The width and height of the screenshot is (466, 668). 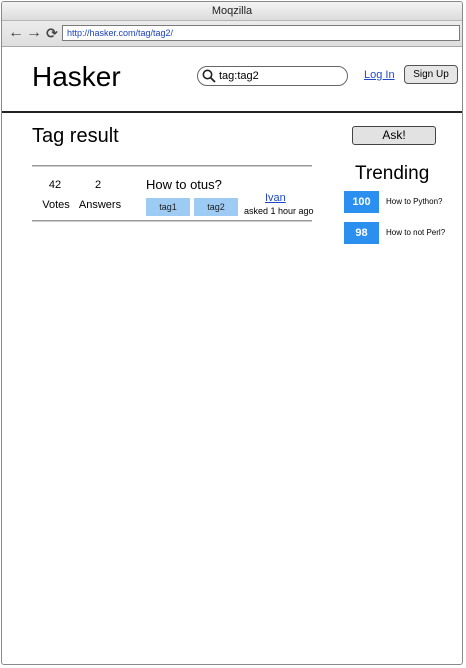 What do you see at coordinates (184, 184) in the screenshot?
I see `question-title: How to otus?` at bounding box center [184, 184].